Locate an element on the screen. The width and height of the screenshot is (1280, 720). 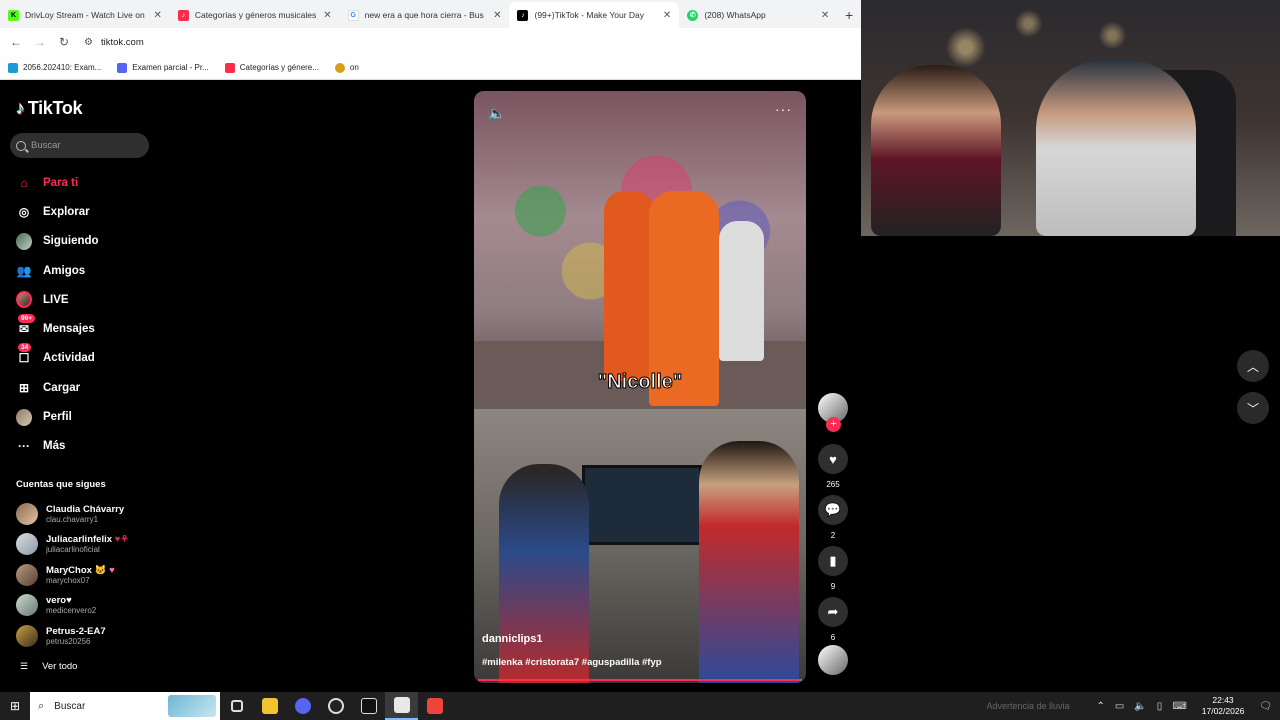
activity-badge: 34 is located at coordinates (25, 348).